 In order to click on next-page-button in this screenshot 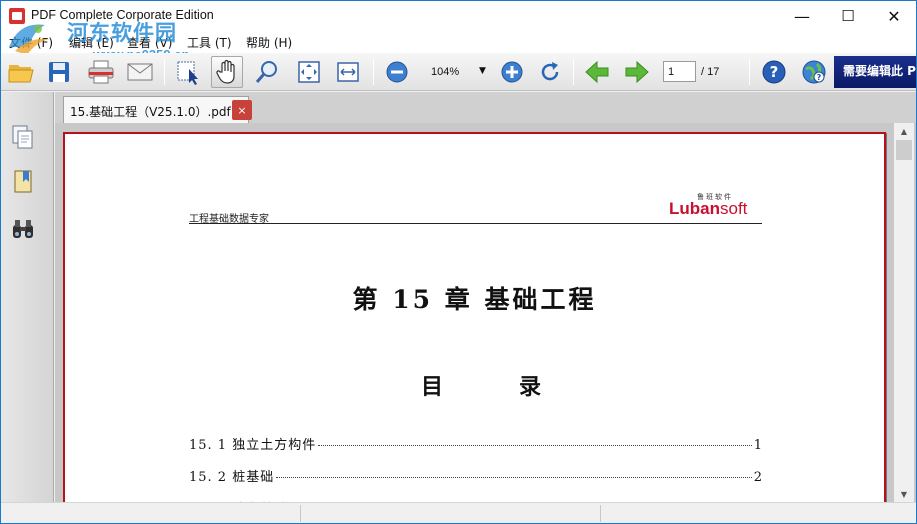, I will do `click(637, 72)`.